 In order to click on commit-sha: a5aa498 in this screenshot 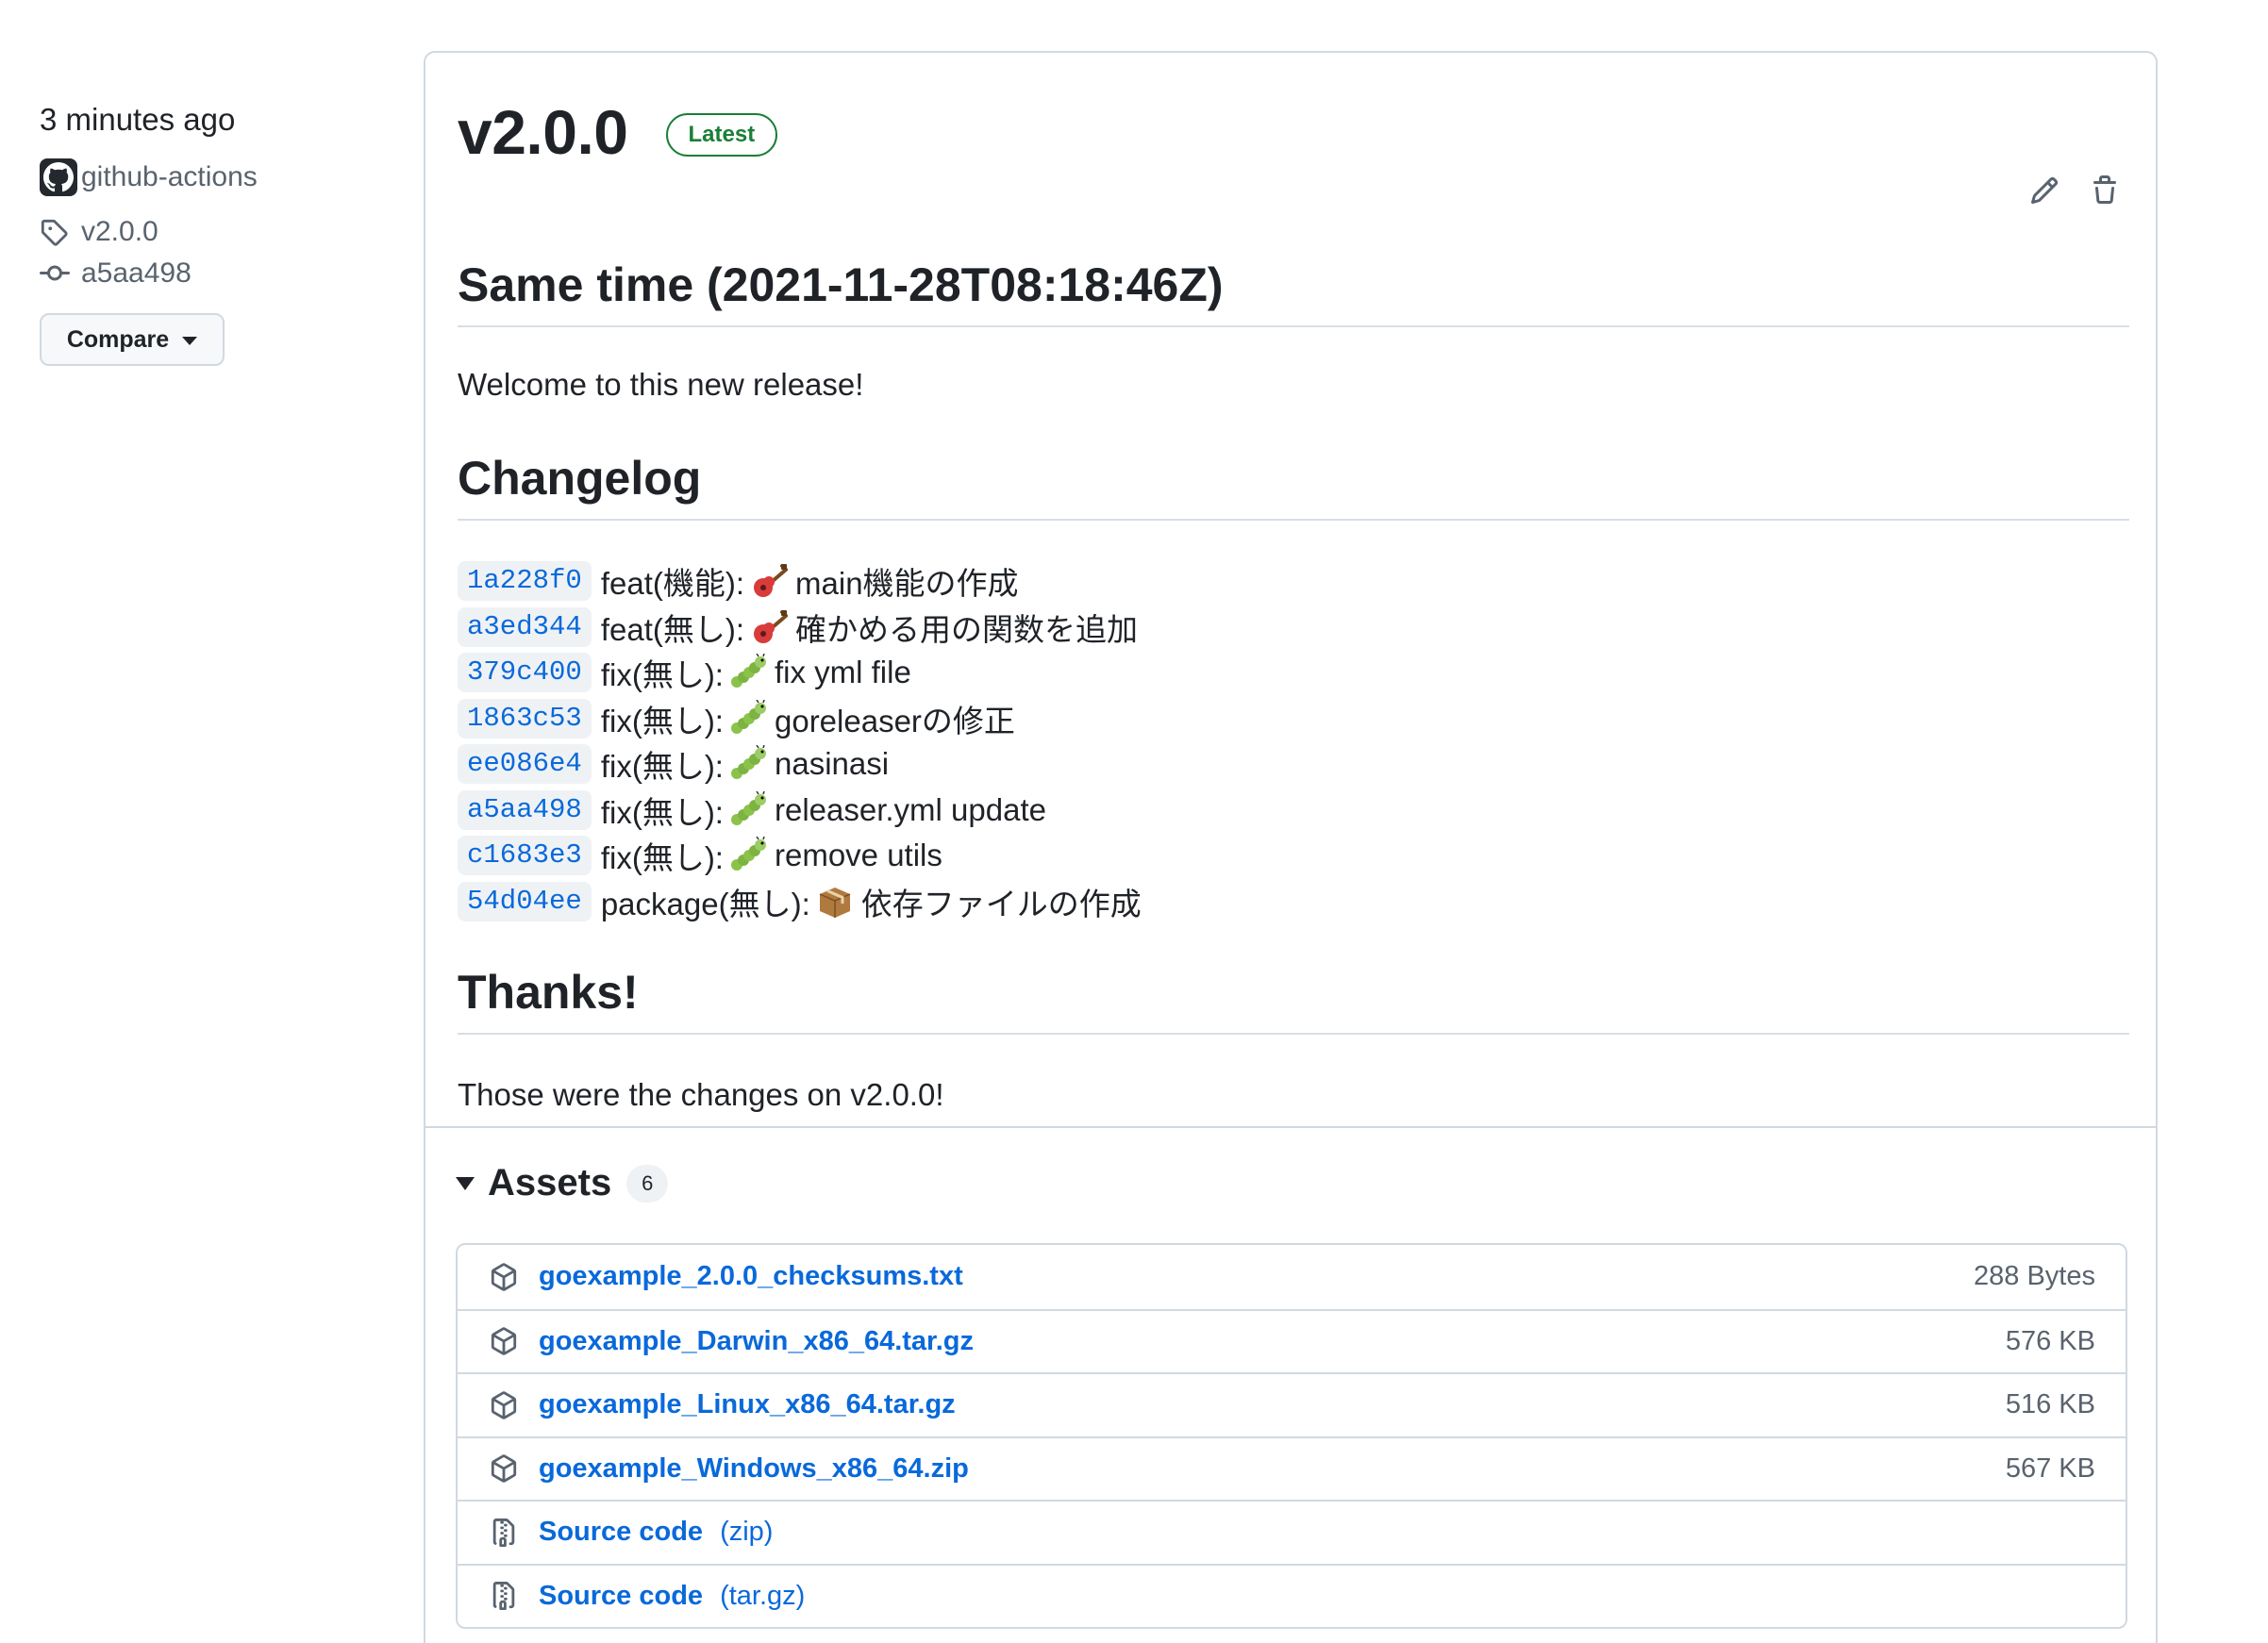, I will do `click(136, 273)`.